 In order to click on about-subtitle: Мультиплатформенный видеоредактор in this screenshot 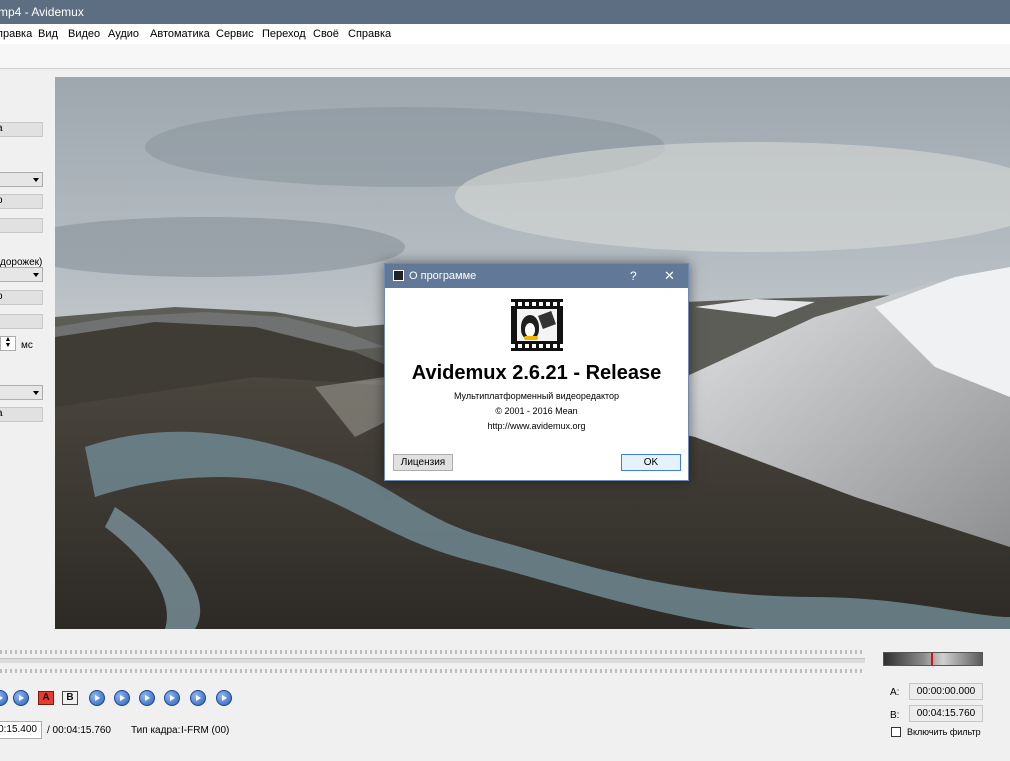, I will do `click(536, 396)`.